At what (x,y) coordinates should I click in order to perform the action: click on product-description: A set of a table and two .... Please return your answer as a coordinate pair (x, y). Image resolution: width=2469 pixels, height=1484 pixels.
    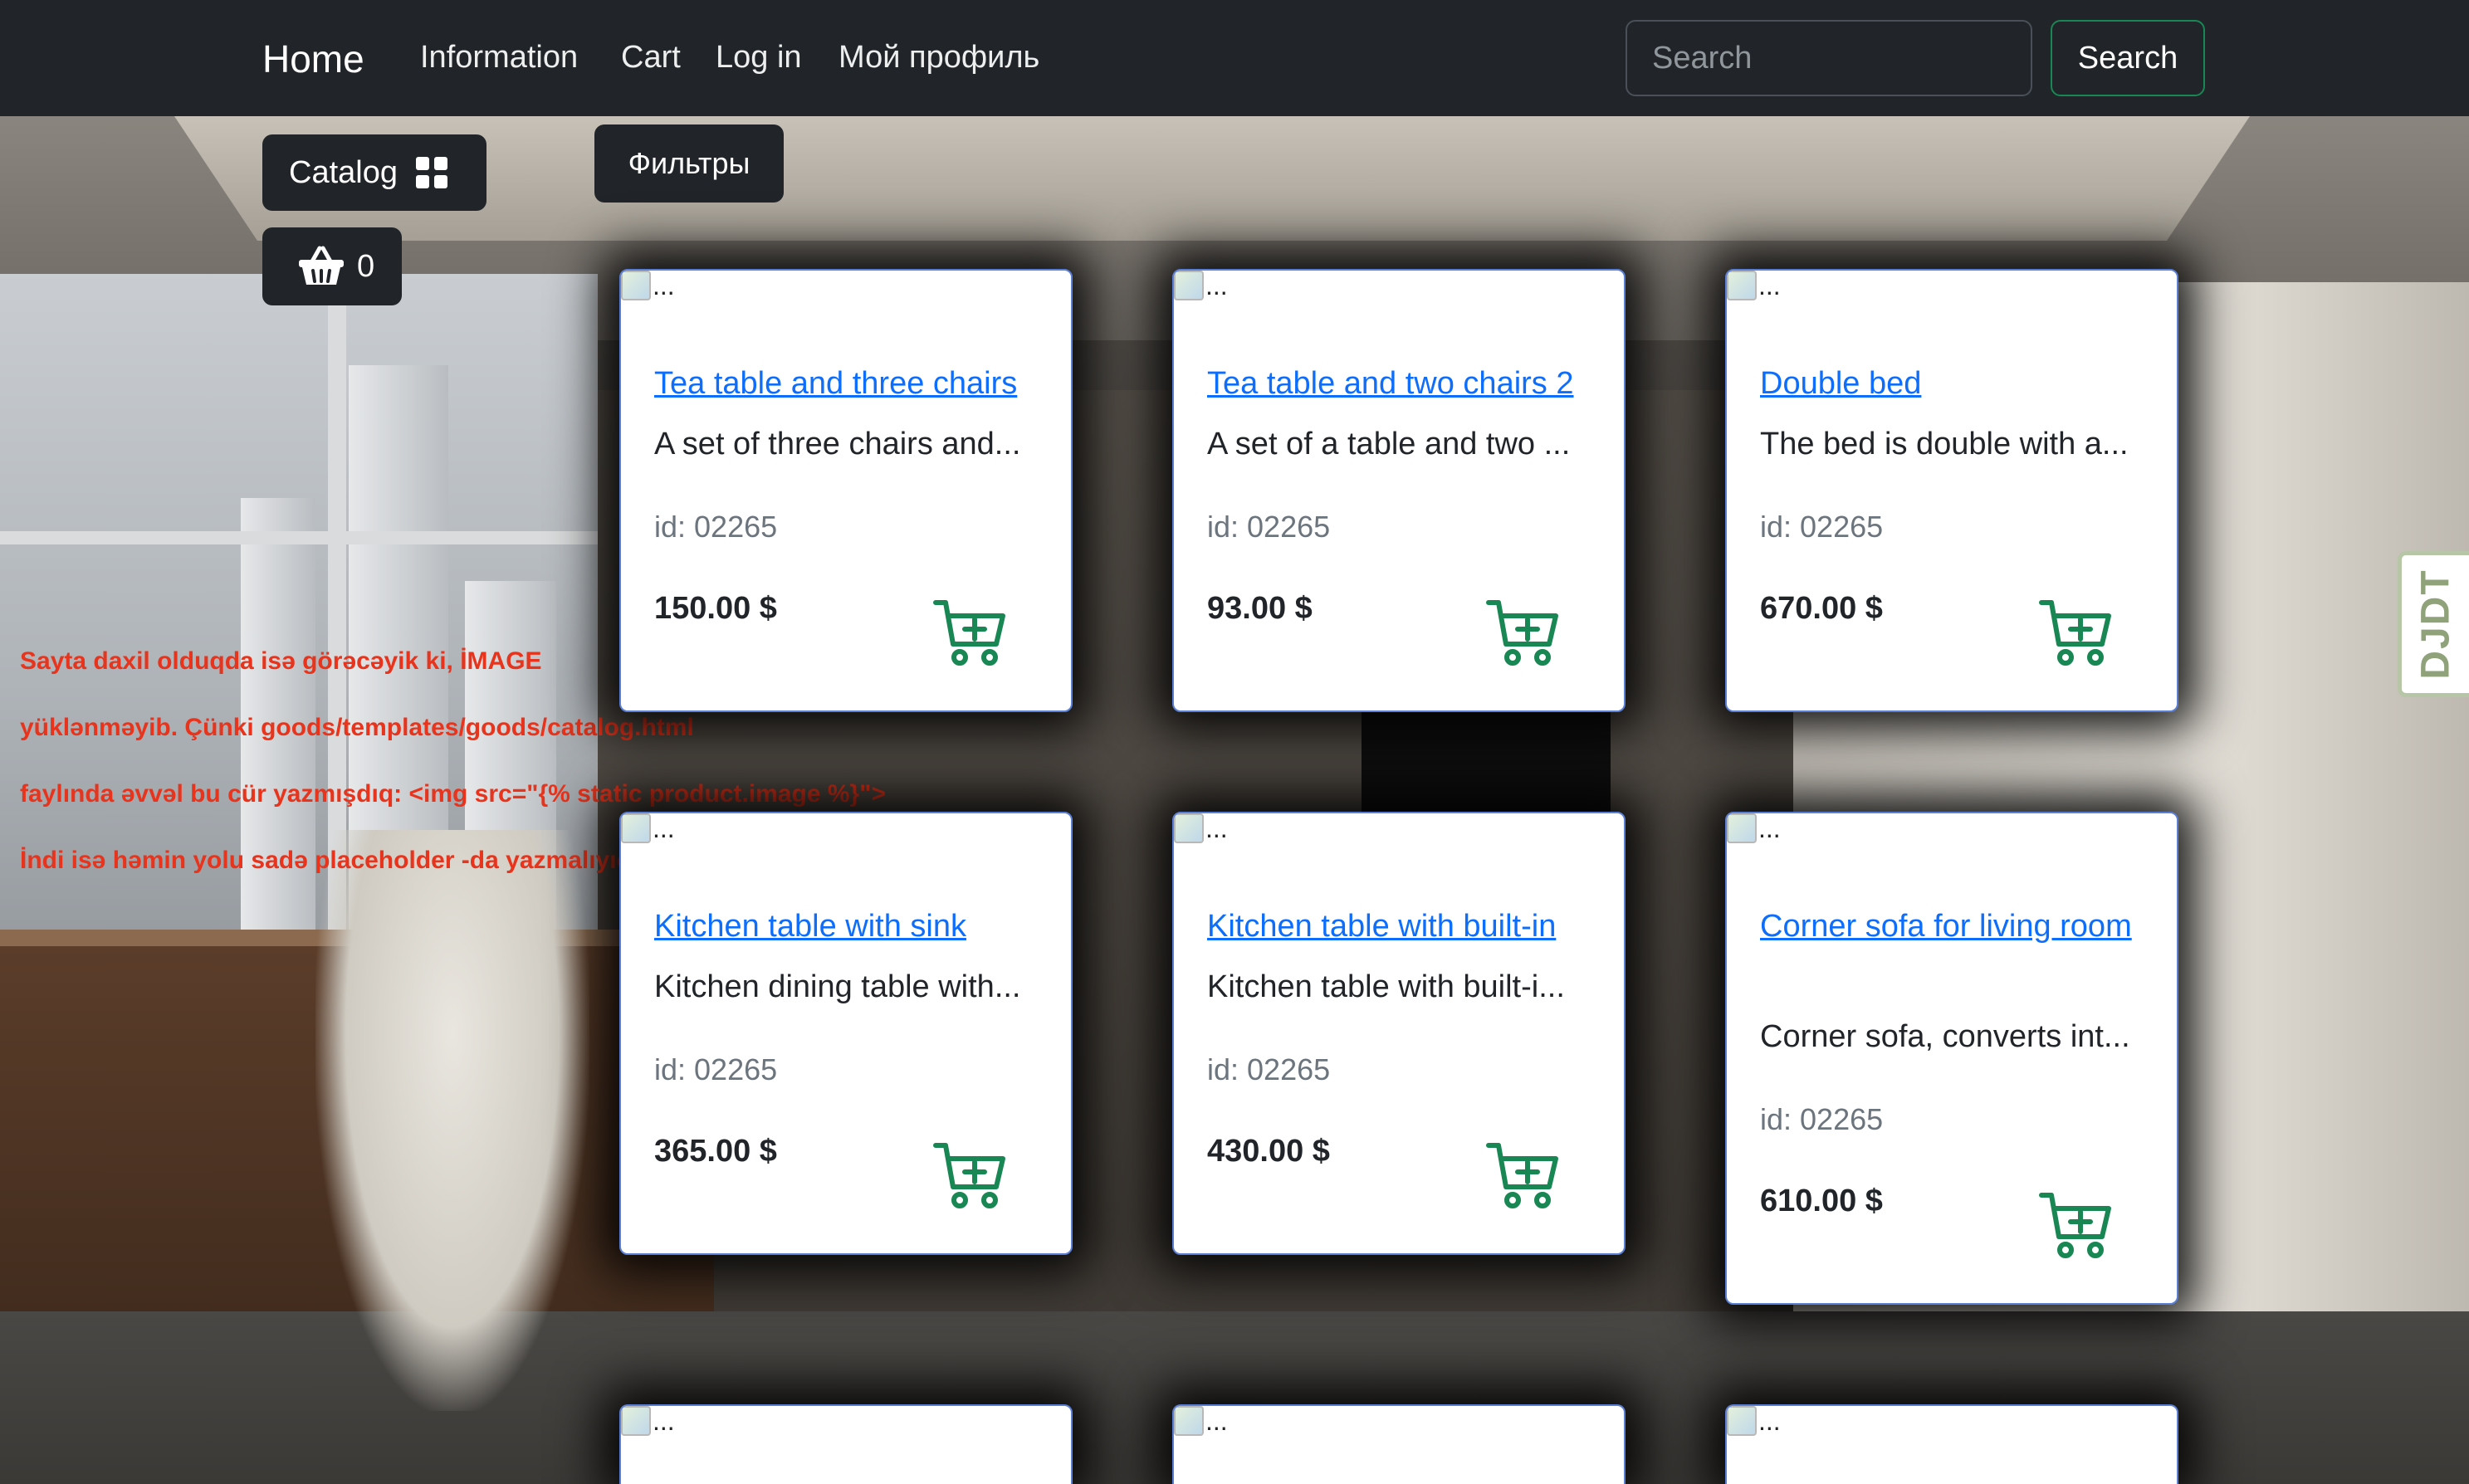
    Looking at the image, I should click on (1389, 444).